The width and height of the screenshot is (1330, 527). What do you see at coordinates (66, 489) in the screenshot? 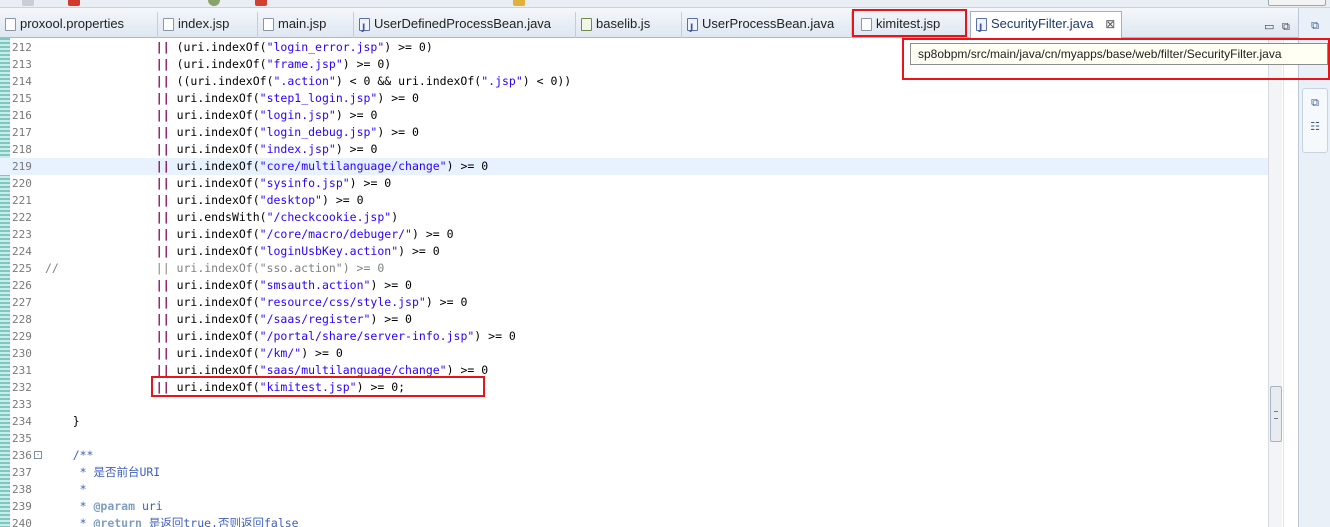
I see `code-text: *` at bounding box center [66, 489].